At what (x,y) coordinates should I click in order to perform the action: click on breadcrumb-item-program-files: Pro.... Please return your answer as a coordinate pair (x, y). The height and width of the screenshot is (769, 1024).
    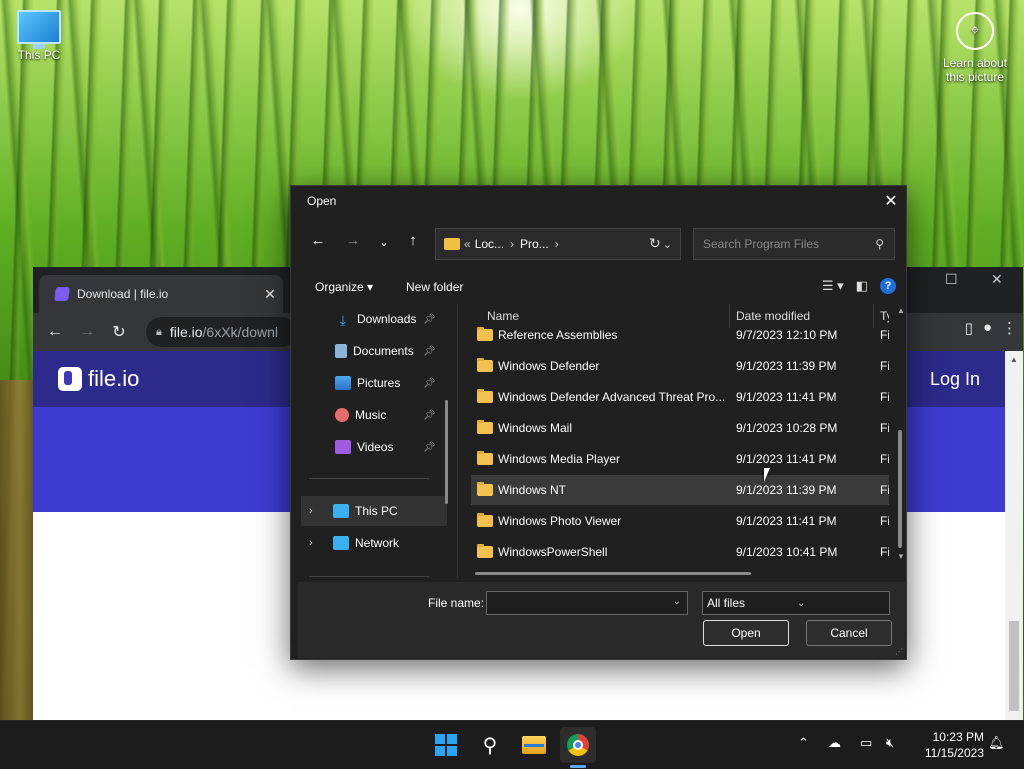
    Looking at the image, I should click on (534, 244).